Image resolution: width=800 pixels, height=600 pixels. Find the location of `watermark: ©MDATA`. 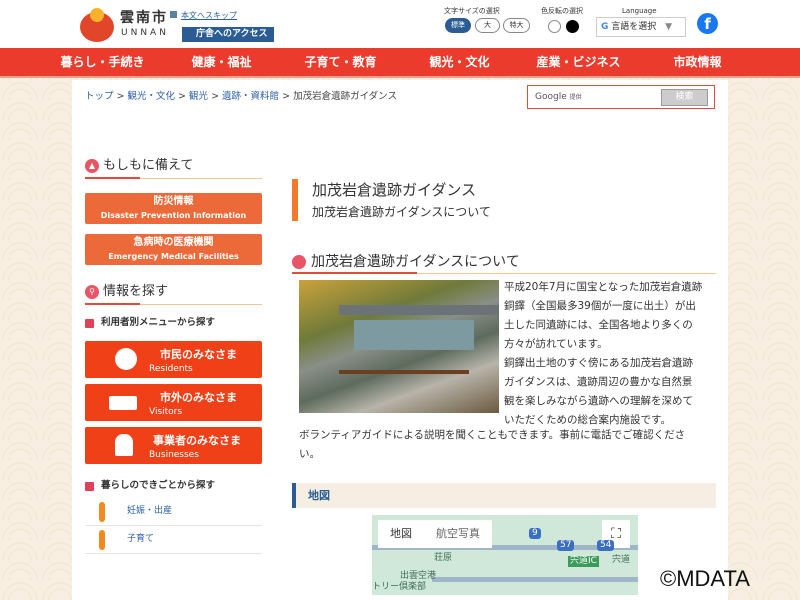

watermark: ©MDATA is located at coordinates (705, 578).